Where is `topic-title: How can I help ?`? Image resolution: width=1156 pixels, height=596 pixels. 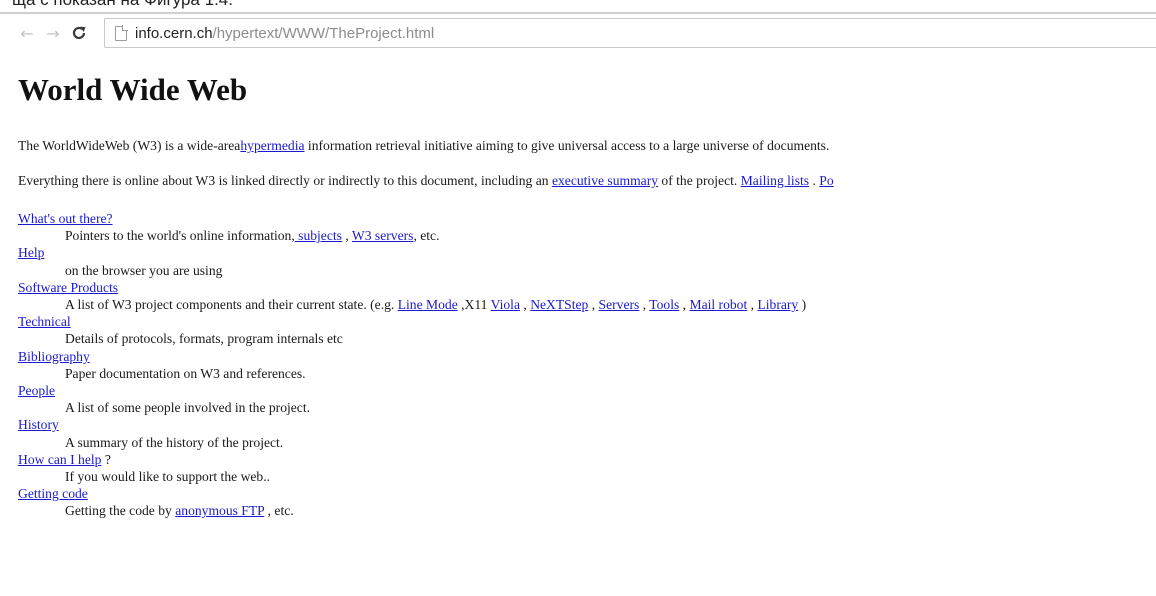 topic-title: How can I help ? is located at coordinates (412, 459).